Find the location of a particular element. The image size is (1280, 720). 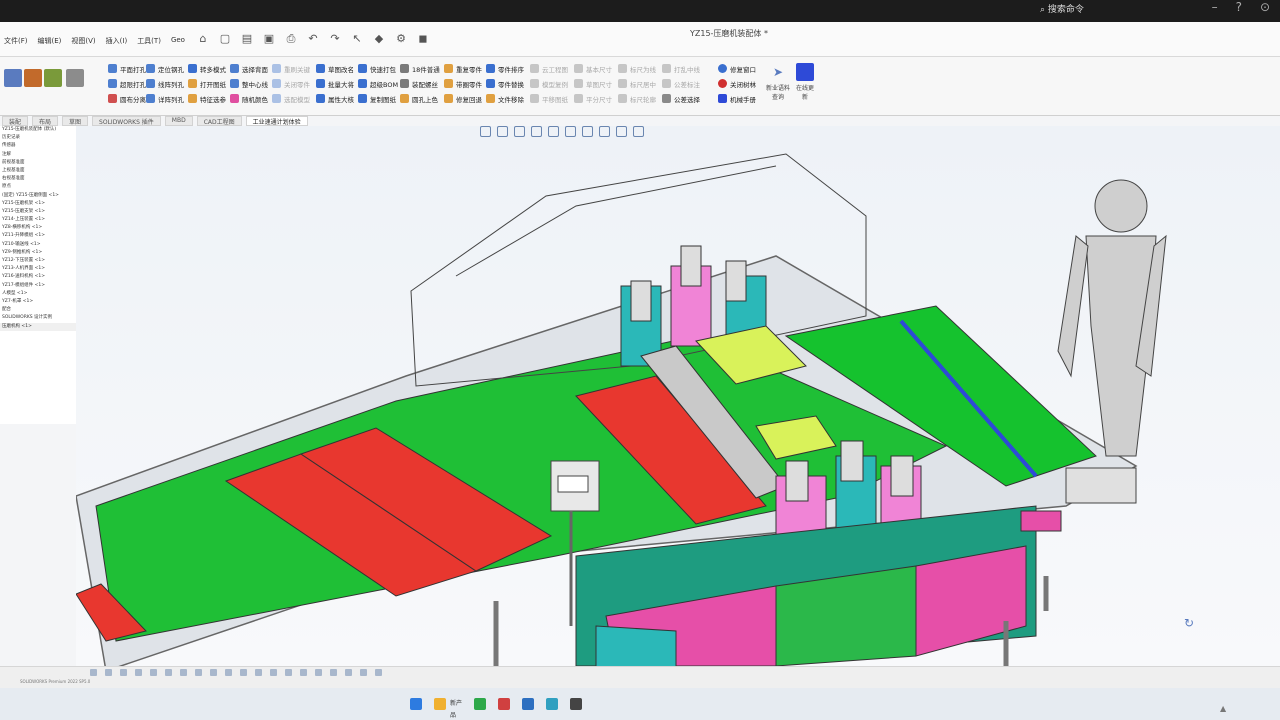

tree-item: 配合 is located at coordinates (38, 310).